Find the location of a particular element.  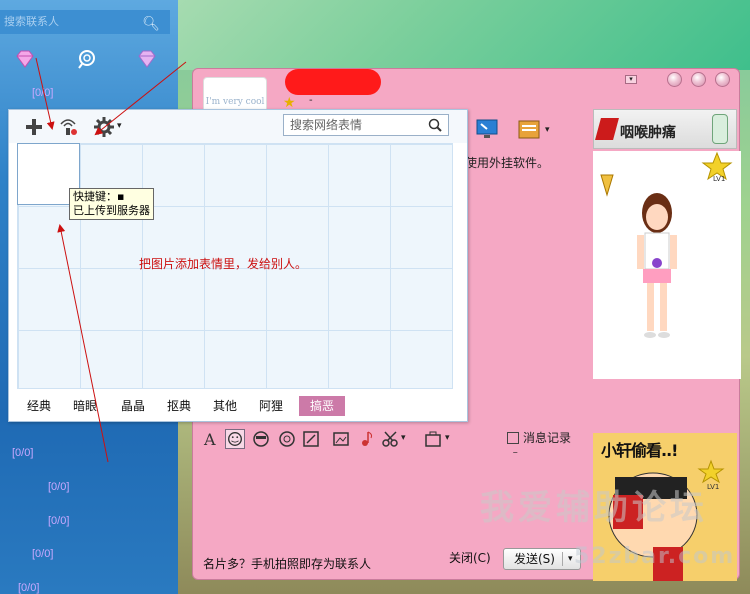

contact-show-figure: LV1 is located at coordinates (667, 265).